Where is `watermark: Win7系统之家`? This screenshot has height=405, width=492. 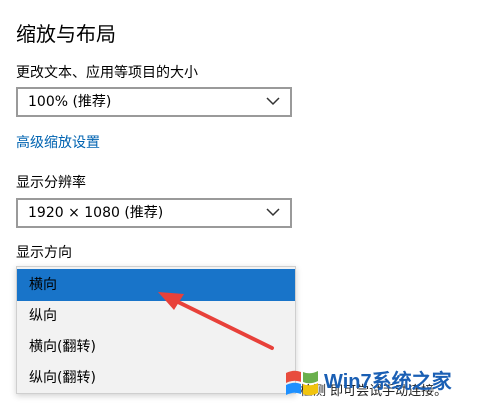
watermark: Win7系统之家 is located at coordinates (383, 383).